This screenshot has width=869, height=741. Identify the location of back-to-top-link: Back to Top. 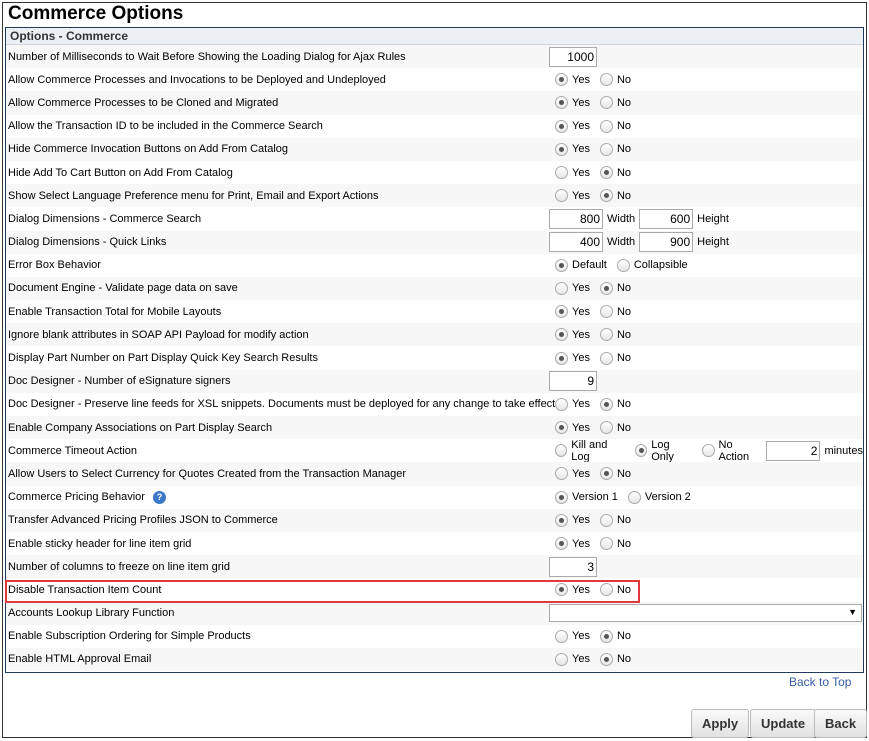
(820, 682).